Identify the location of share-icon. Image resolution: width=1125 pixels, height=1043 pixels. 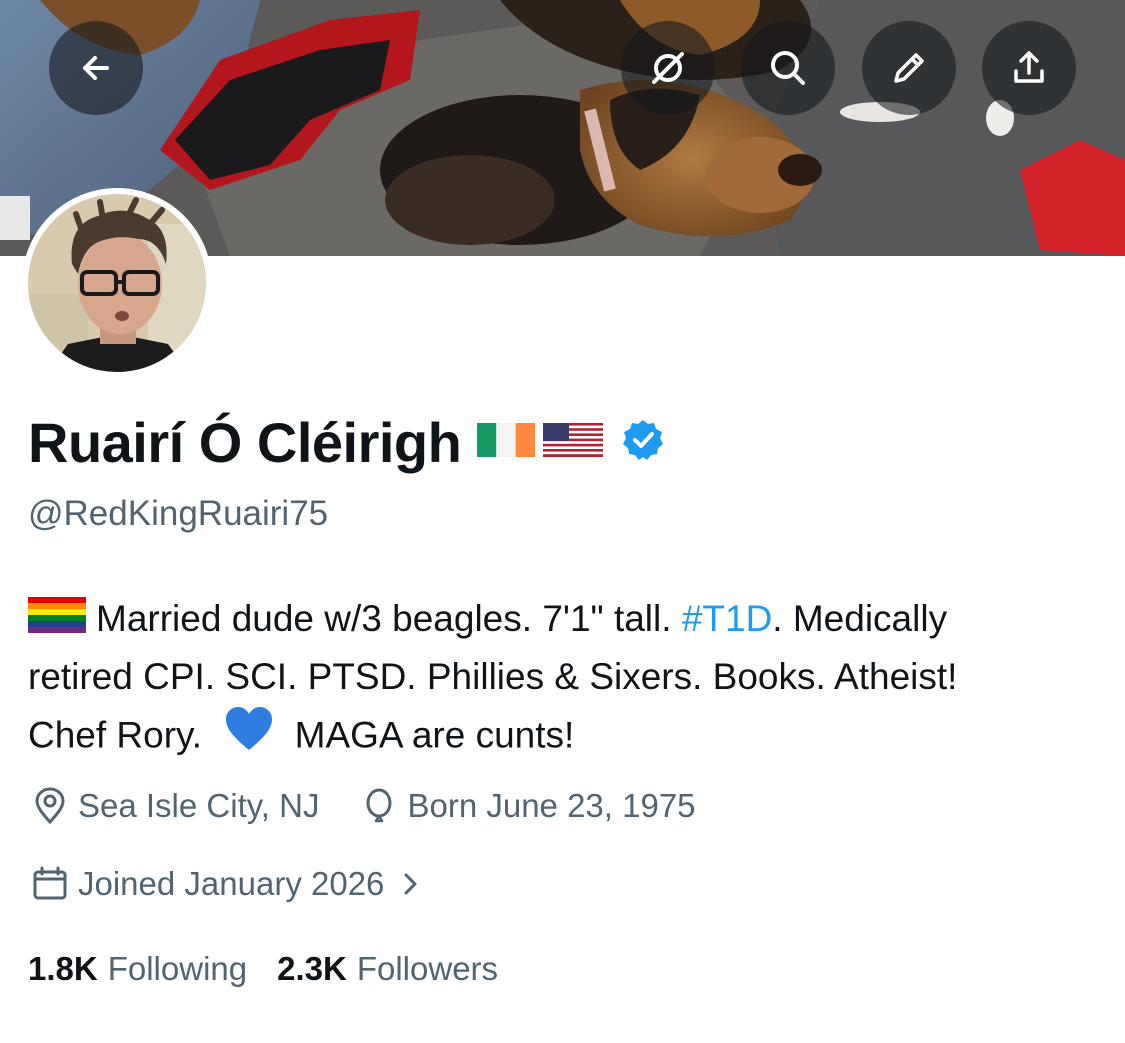
(1029, 67).